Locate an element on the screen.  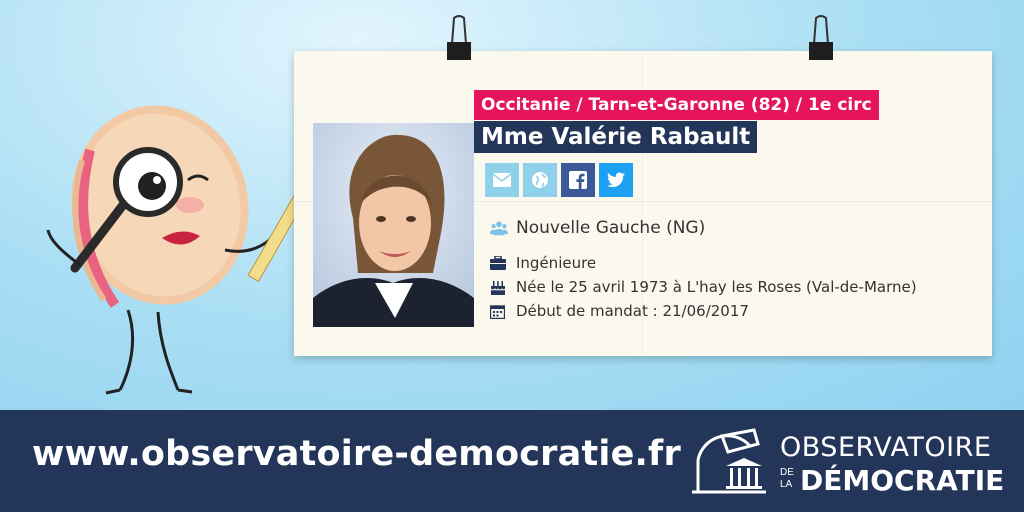
facebook-icon is located at coordinates (578, 180).